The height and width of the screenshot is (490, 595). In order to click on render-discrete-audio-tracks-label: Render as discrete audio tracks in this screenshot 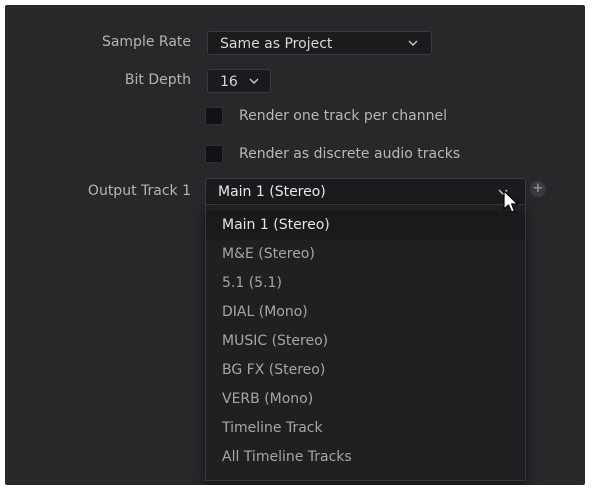, I will do `click(350, 154)`.